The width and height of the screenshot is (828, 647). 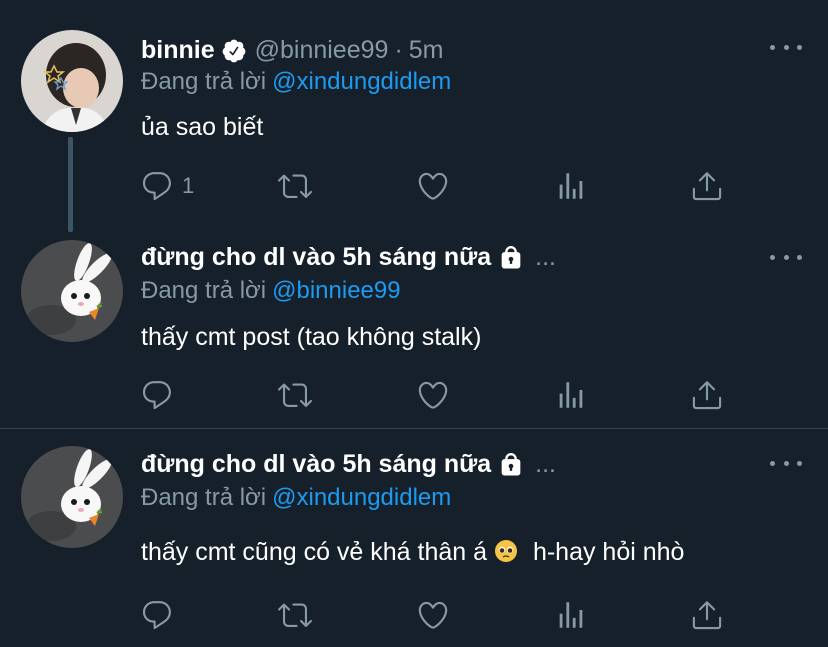 I want to click on verified-badge-icon, so click(x=234, y=51).